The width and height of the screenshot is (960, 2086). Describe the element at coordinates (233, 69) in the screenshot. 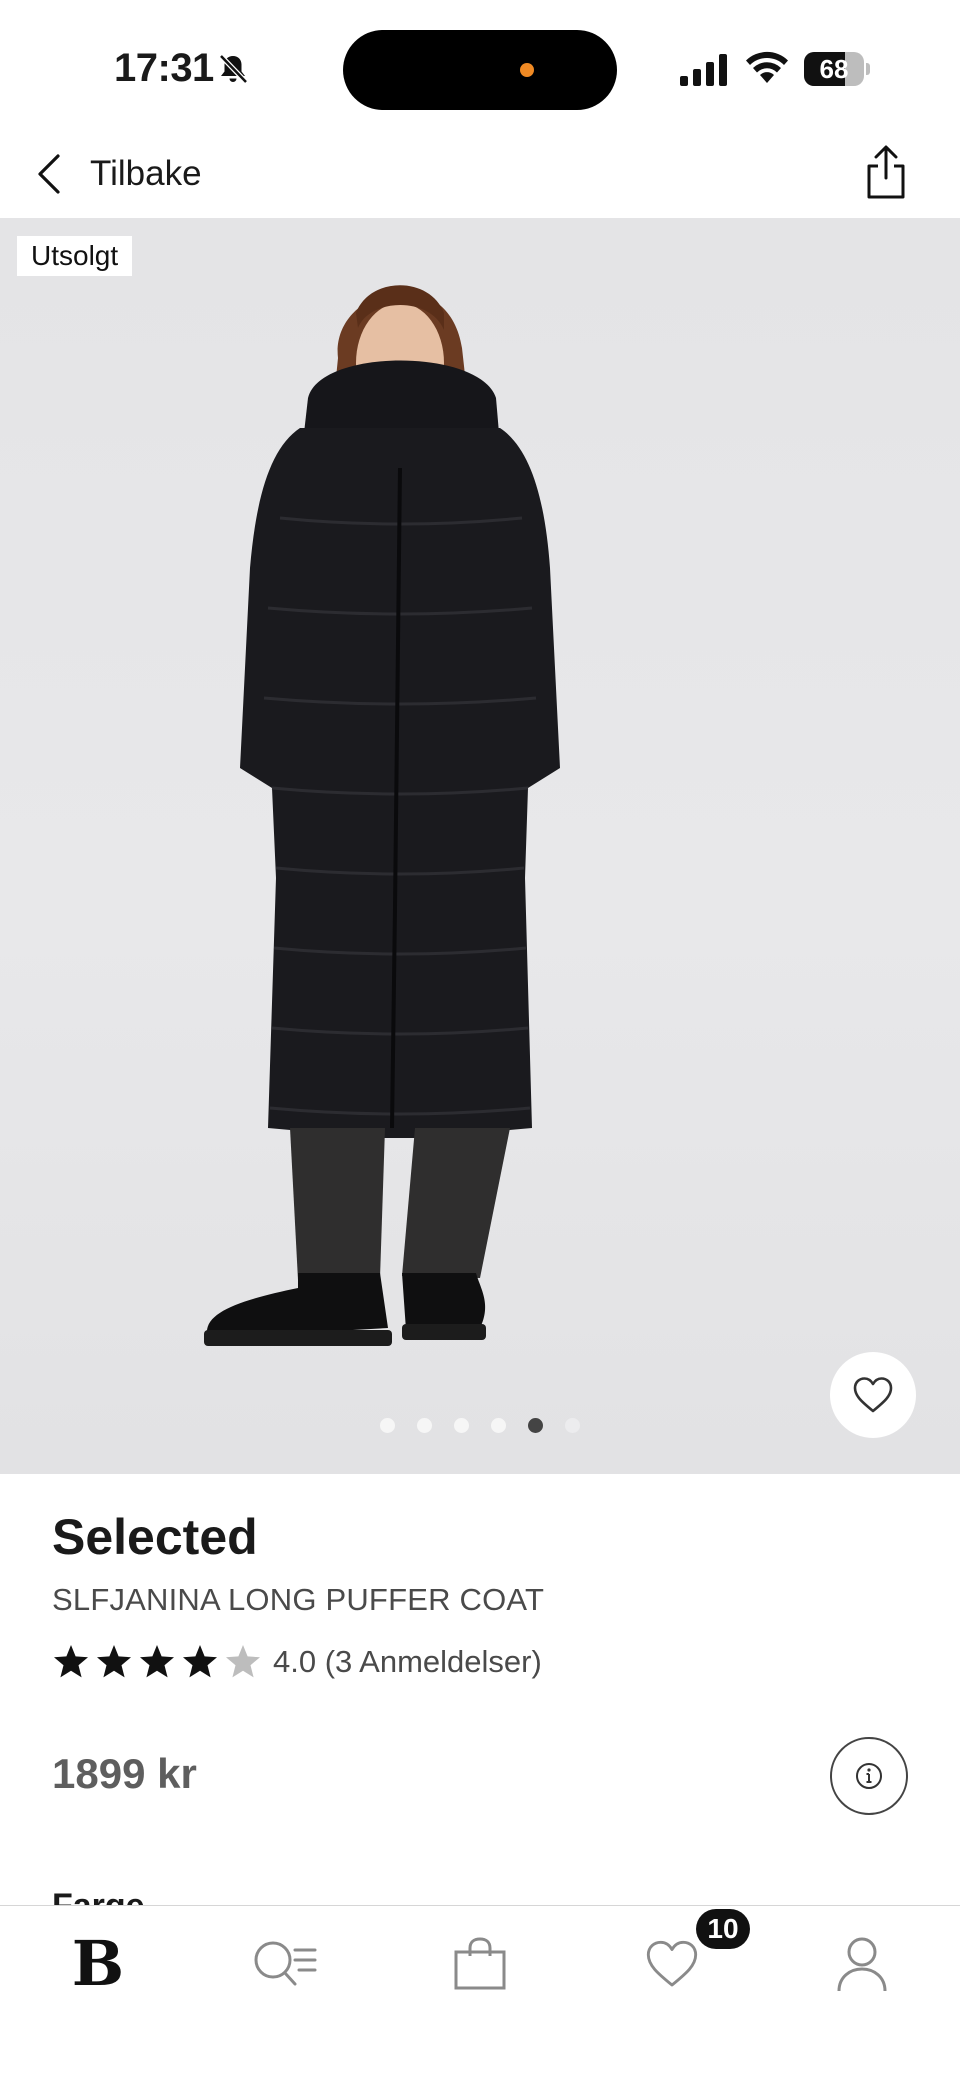

I see `bell-muted-icon` at that location.